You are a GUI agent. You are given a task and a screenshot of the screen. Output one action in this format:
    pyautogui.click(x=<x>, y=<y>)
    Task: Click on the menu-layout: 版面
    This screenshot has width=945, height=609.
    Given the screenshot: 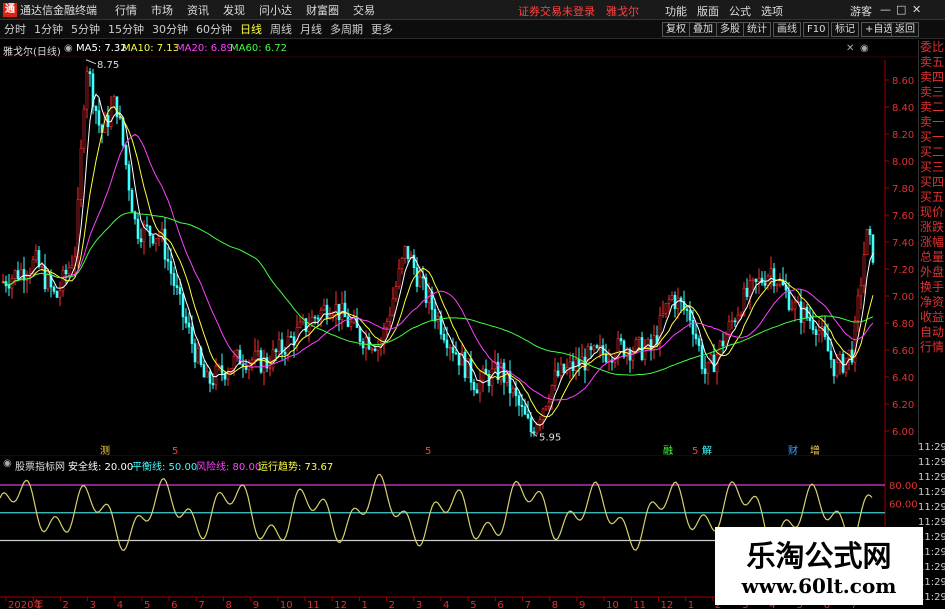 What is the action you would take?
    pyautogui.click(x=708, y=11)
    